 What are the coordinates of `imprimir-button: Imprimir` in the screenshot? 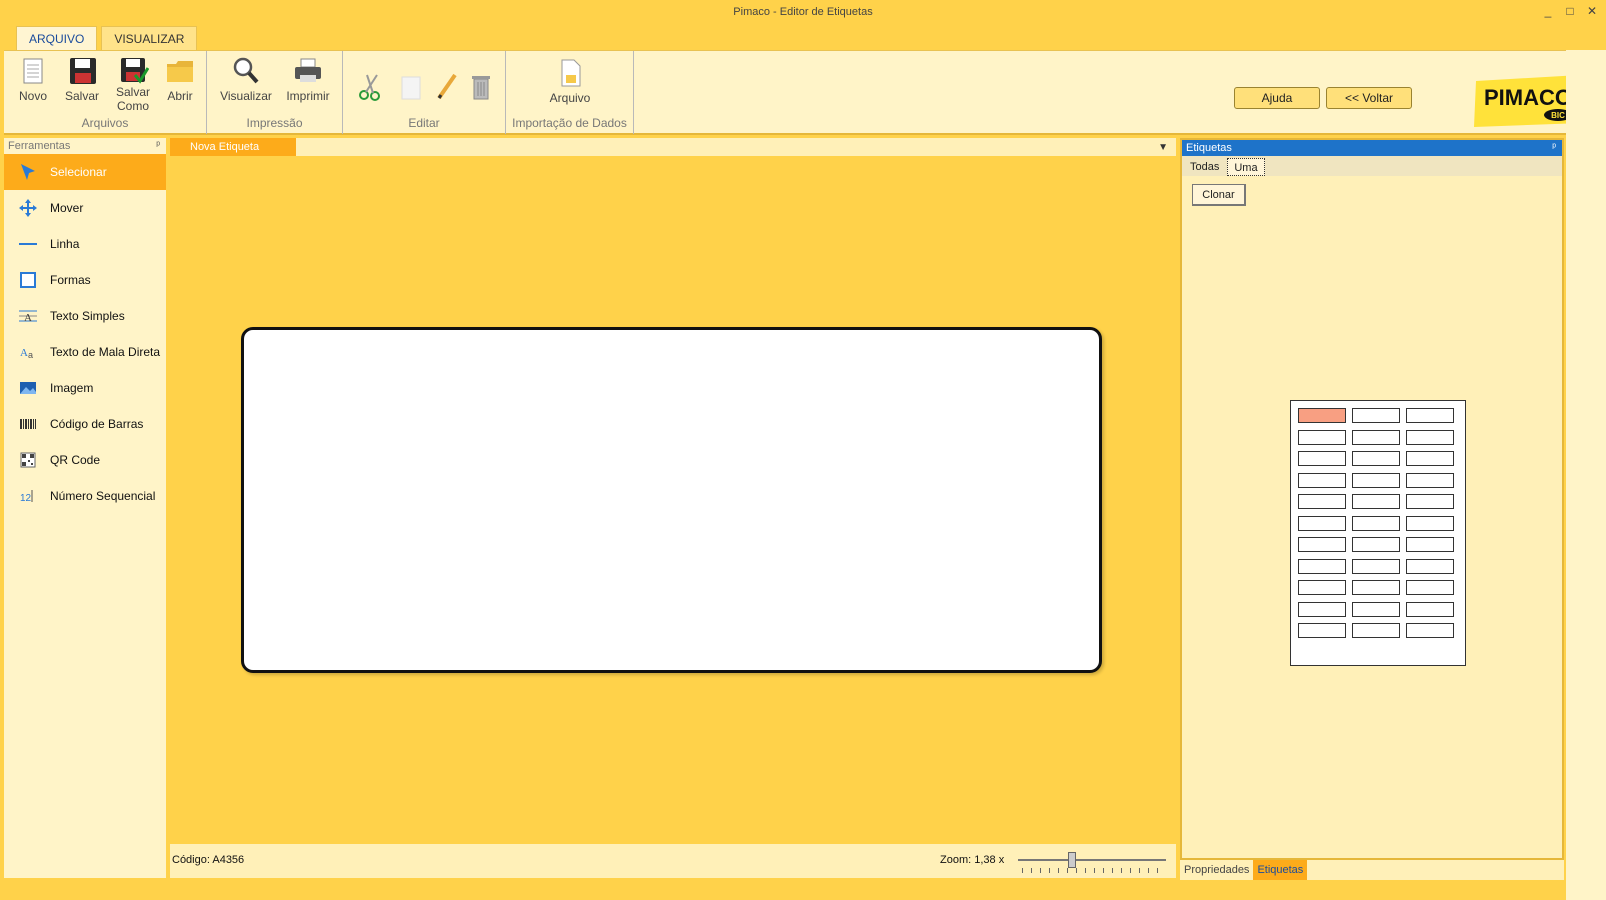 It's located at (308, 79).